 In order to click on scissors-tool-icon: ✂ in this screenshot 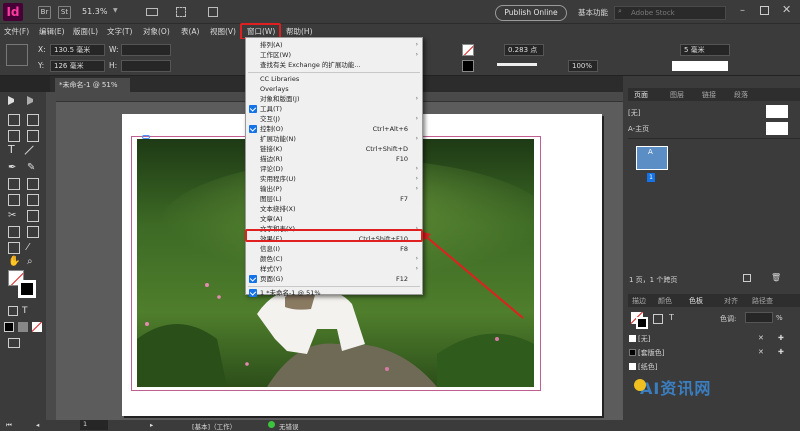, I will do `click(14, 216)`.